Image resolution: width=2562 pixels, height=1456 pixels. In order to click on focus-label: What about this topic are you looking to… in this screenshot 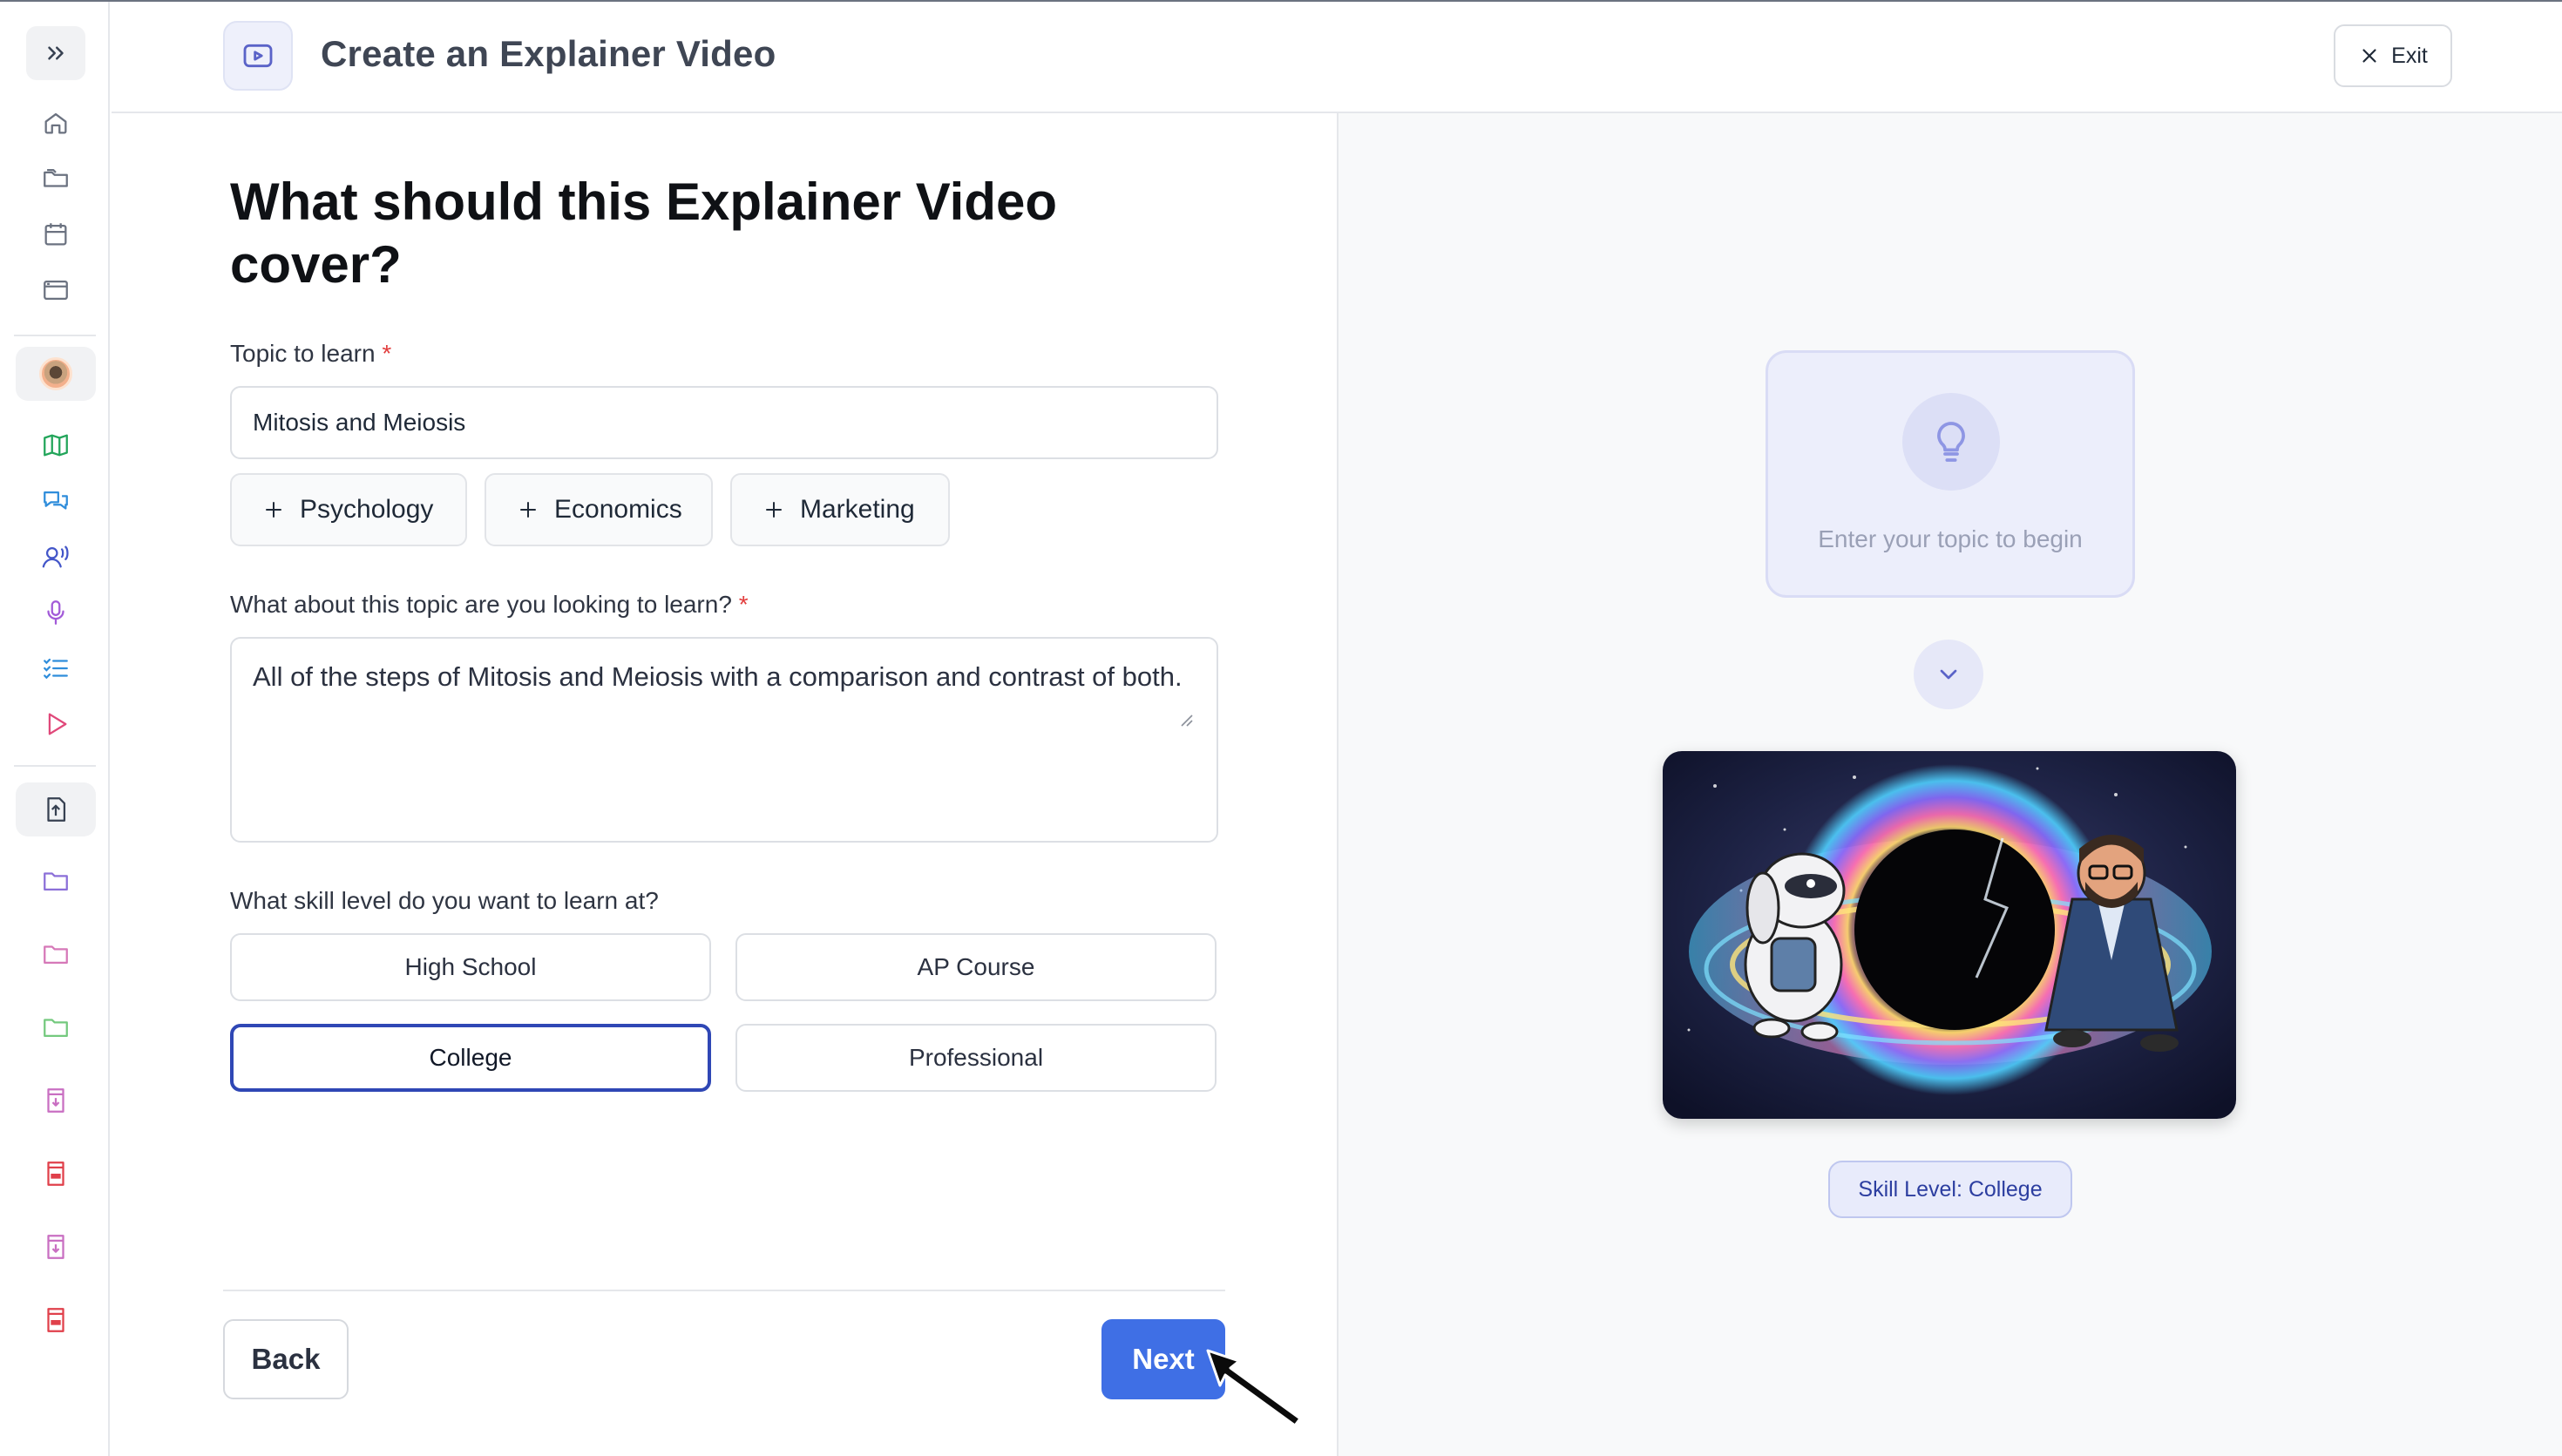, I will do `click(489, 605)`.